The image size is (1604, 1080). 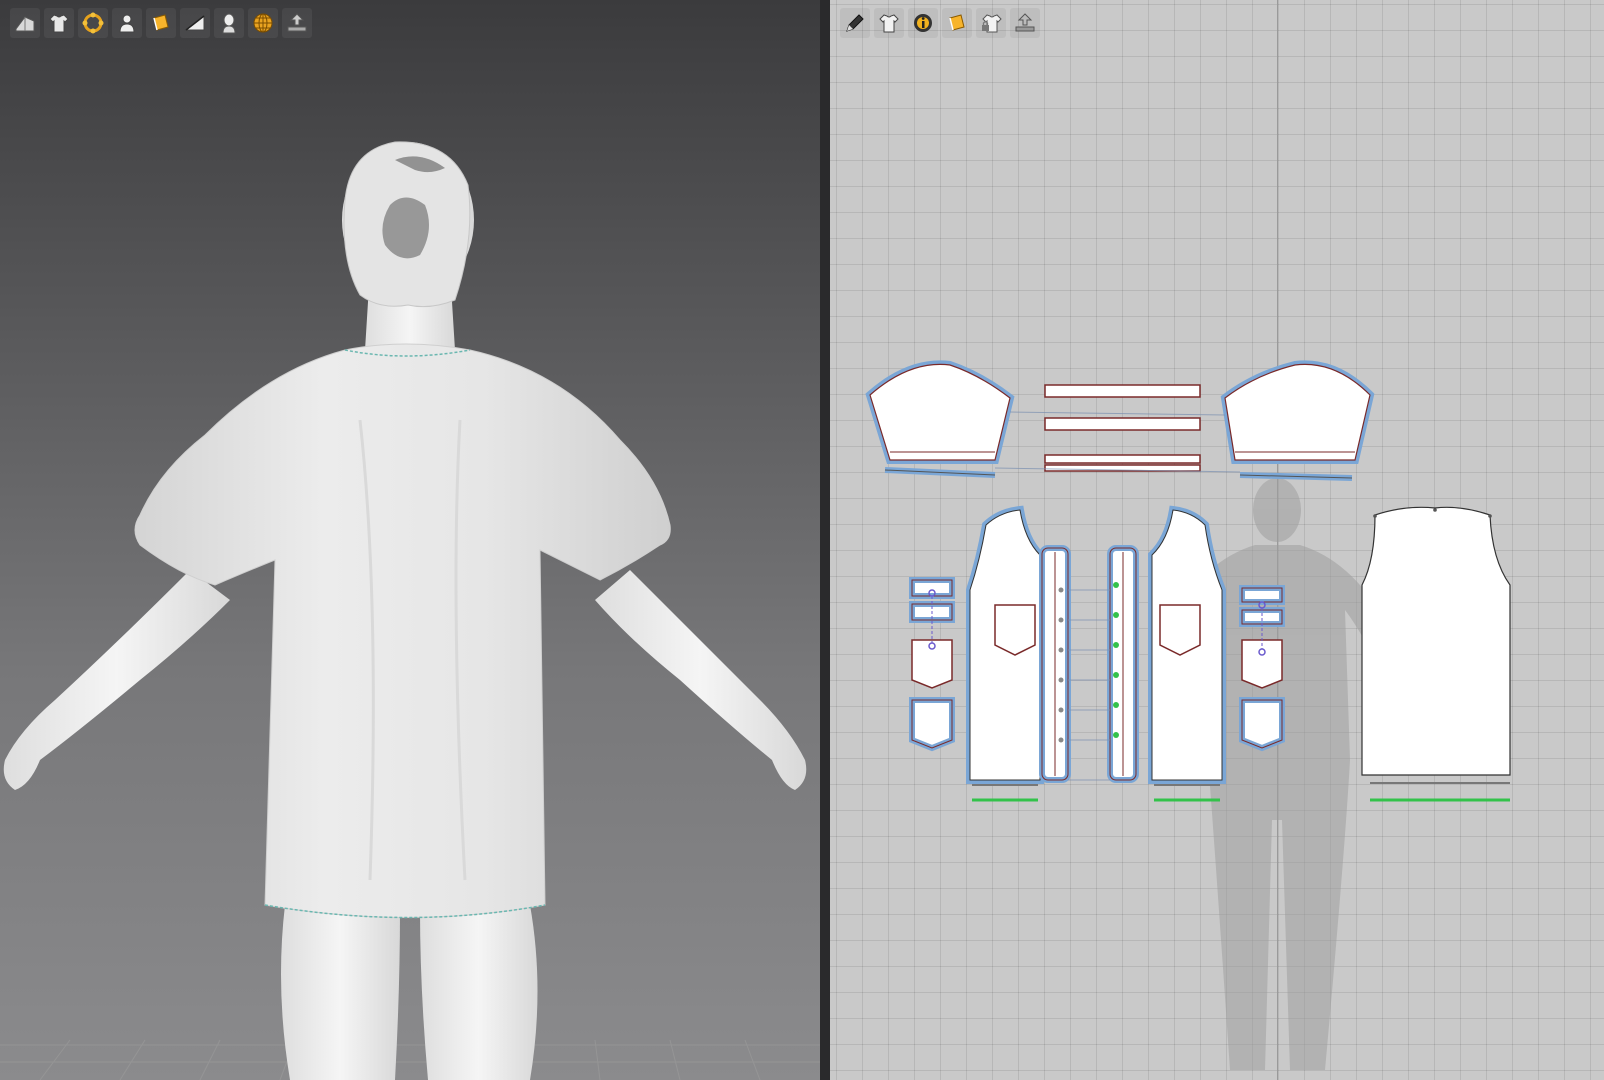 What do you see at coordinates (1005, 653) in the screenshot?
I see `pattern-front-left` at bounding box center [1005, 653].